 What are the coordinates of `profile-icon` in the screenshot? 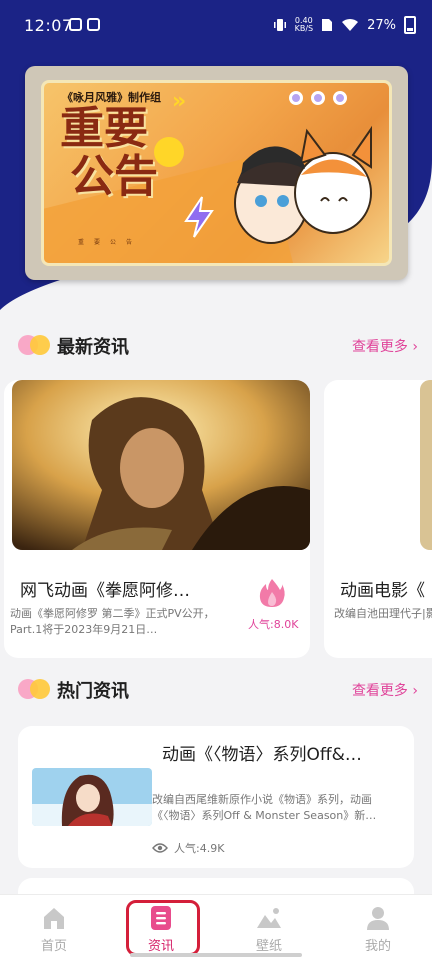 It's located at (378, 918).